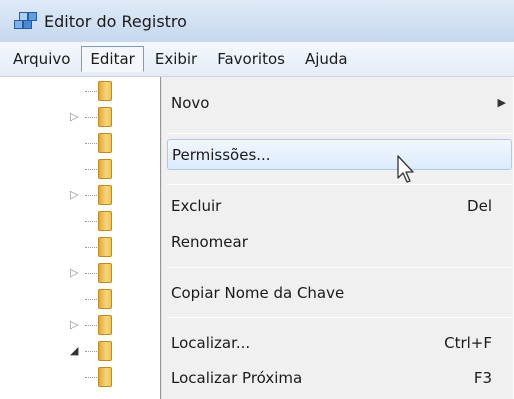 This screenshot has width=514, height=399. I want to click on menu-item-label: Excluir, so click(196, 205).